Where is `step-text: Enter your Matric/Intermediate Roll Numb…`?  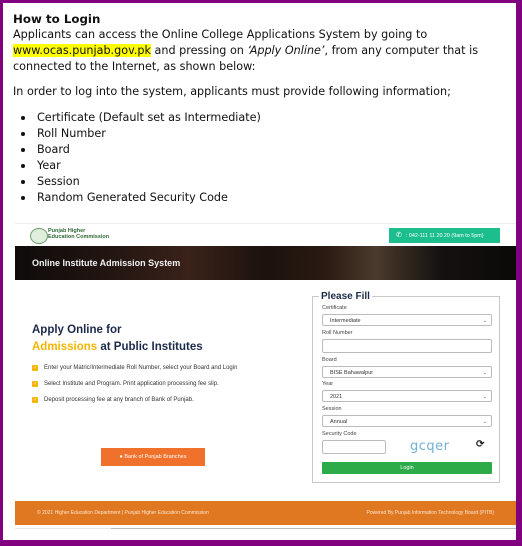
step-text: Enter your Matric/Intermediate Roll Numb… is located at coordinates (141, 368).